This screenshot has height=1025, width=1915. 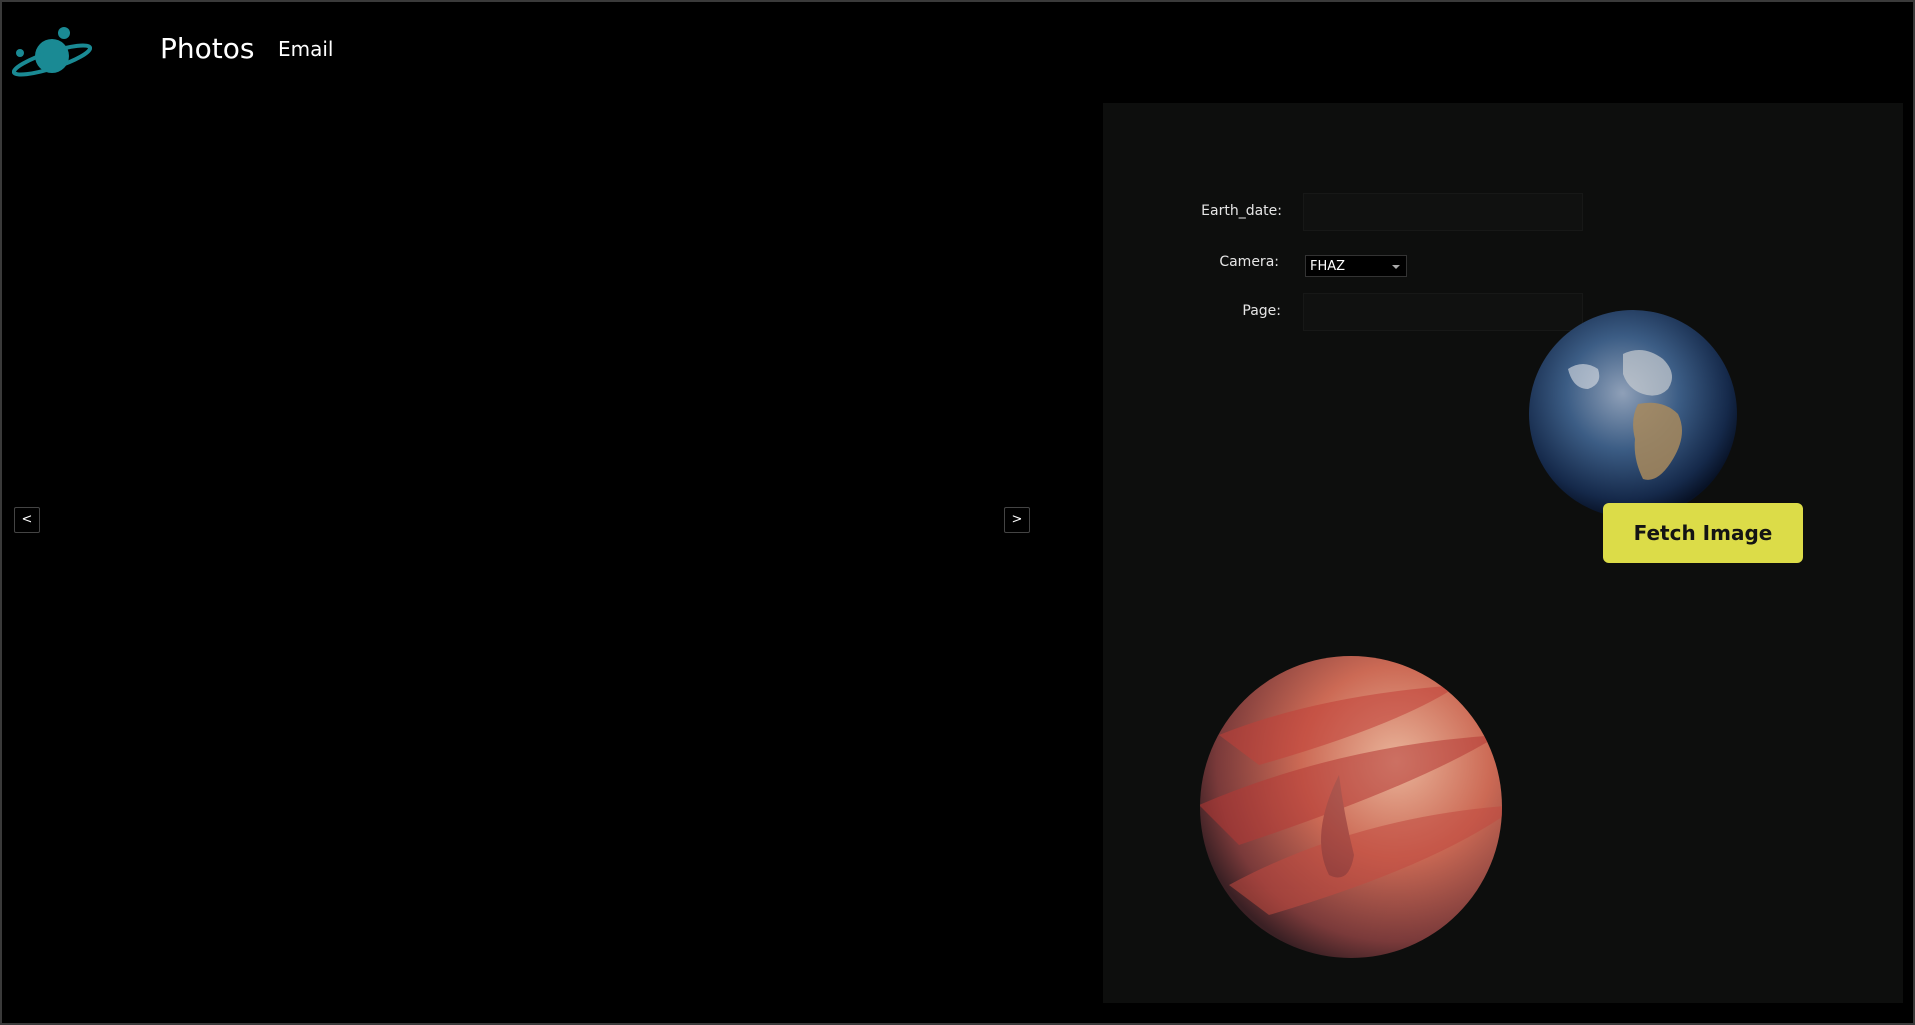 I want to click on earth-globe-icon, so click(x=1633, y=416).